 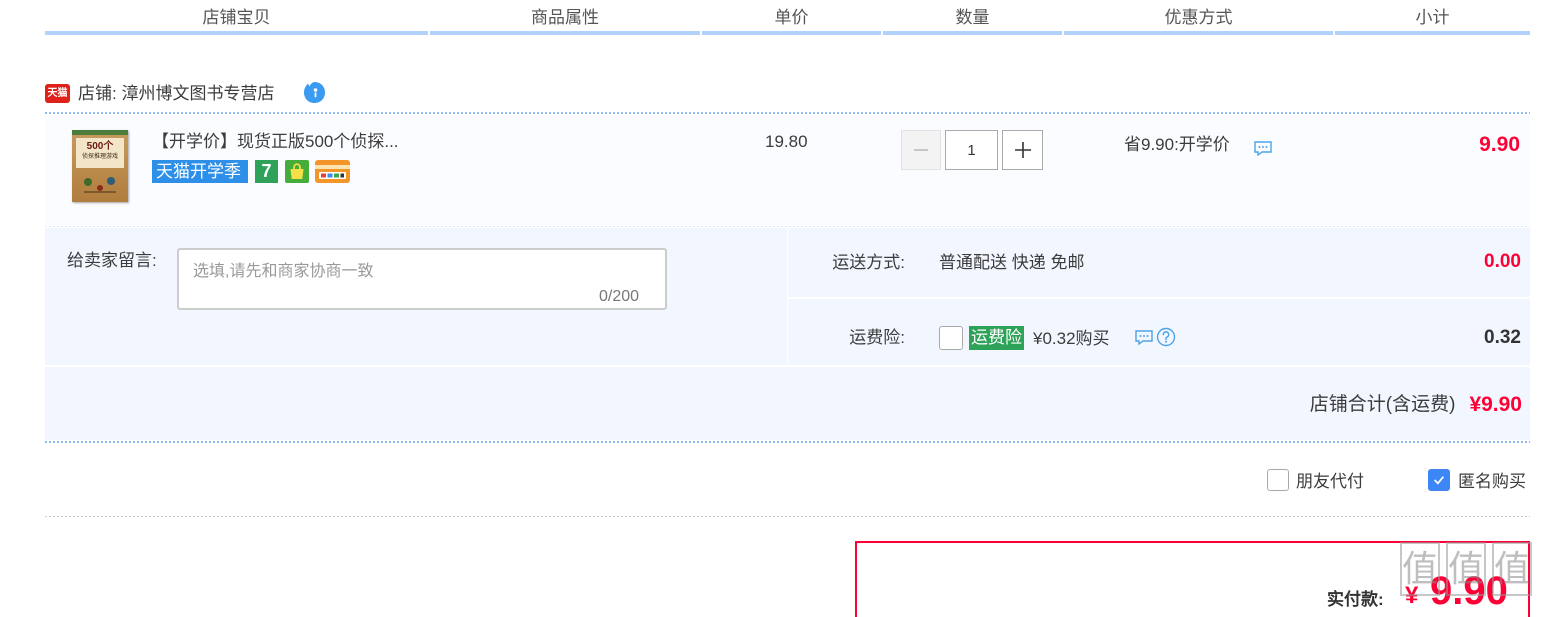 I want to click on options-divider, so click(x=787, y=516).